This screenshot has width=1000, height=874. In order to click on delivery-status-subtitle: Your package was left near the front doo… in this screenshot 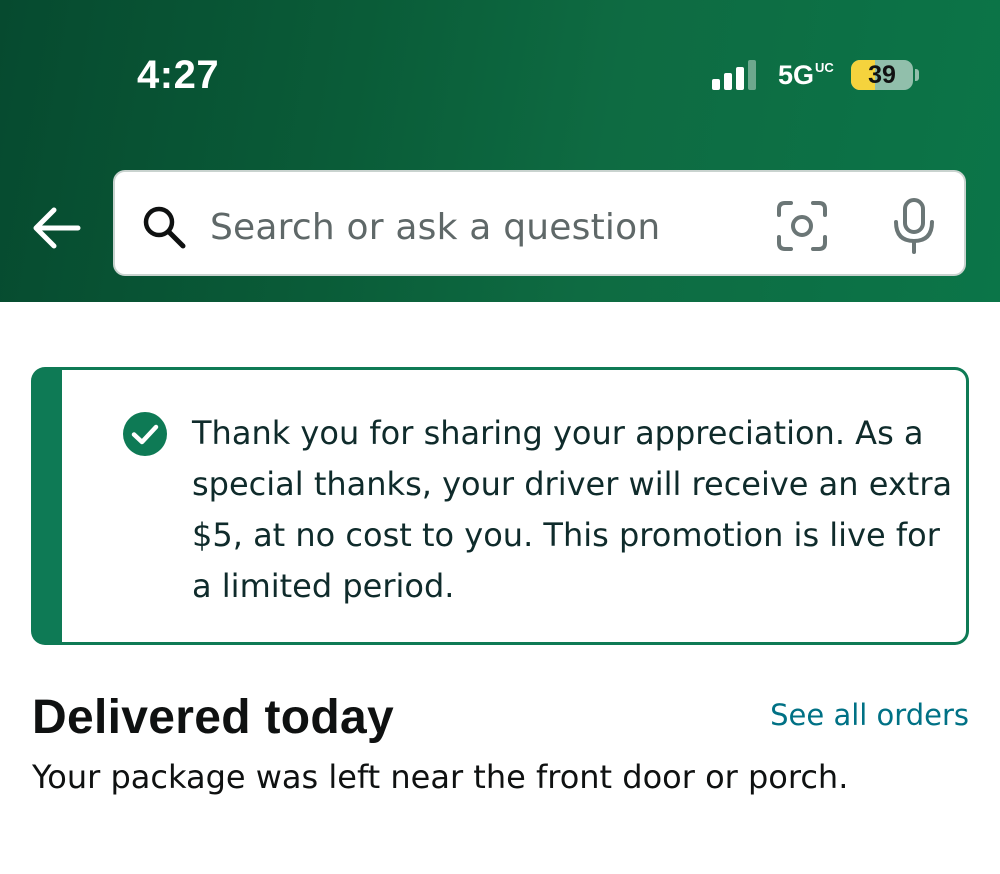, I will do `click(440, 777)`.